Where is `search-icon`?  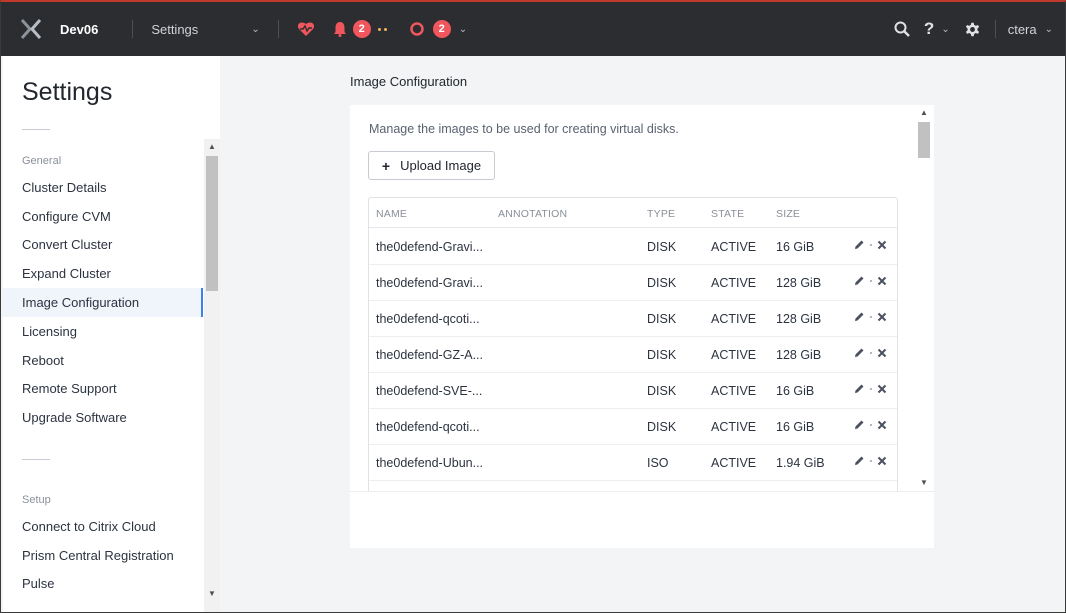
search-icon is located at coordinates (902, 29).